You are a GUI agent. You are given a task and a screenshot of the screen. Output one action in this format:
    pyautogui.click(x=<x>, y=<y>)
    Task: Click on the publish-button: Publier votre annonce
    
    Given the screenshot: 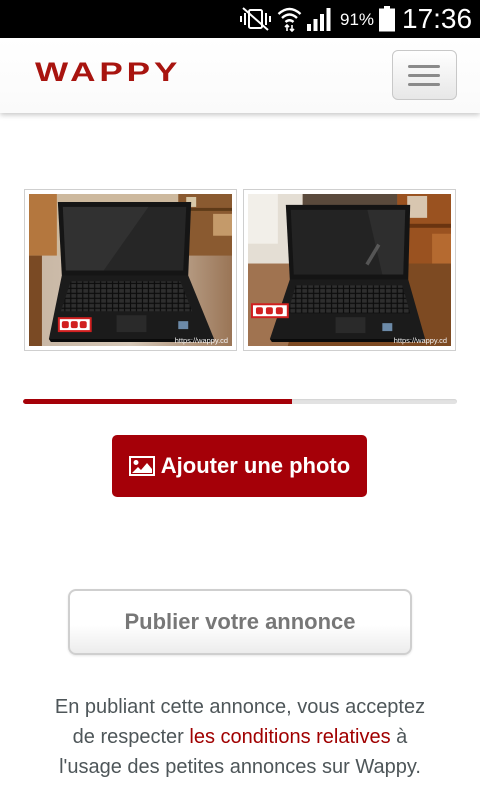 What is the action you would take?
    pyautogui.click(x=240, y=622)
    